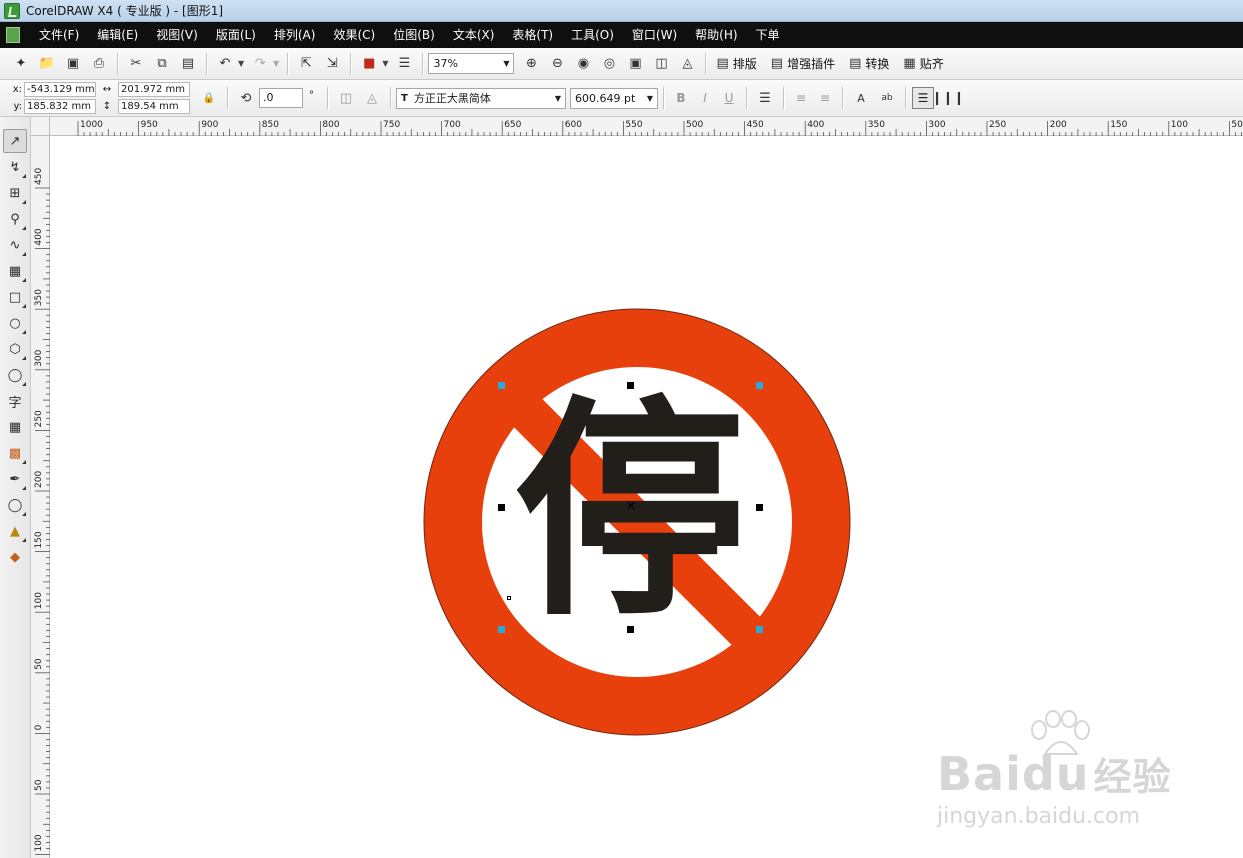  What do you see at coordinates (306, 64) in the screenshot?
I see `import-icon: ⇱` at bounding box center [306, 64].